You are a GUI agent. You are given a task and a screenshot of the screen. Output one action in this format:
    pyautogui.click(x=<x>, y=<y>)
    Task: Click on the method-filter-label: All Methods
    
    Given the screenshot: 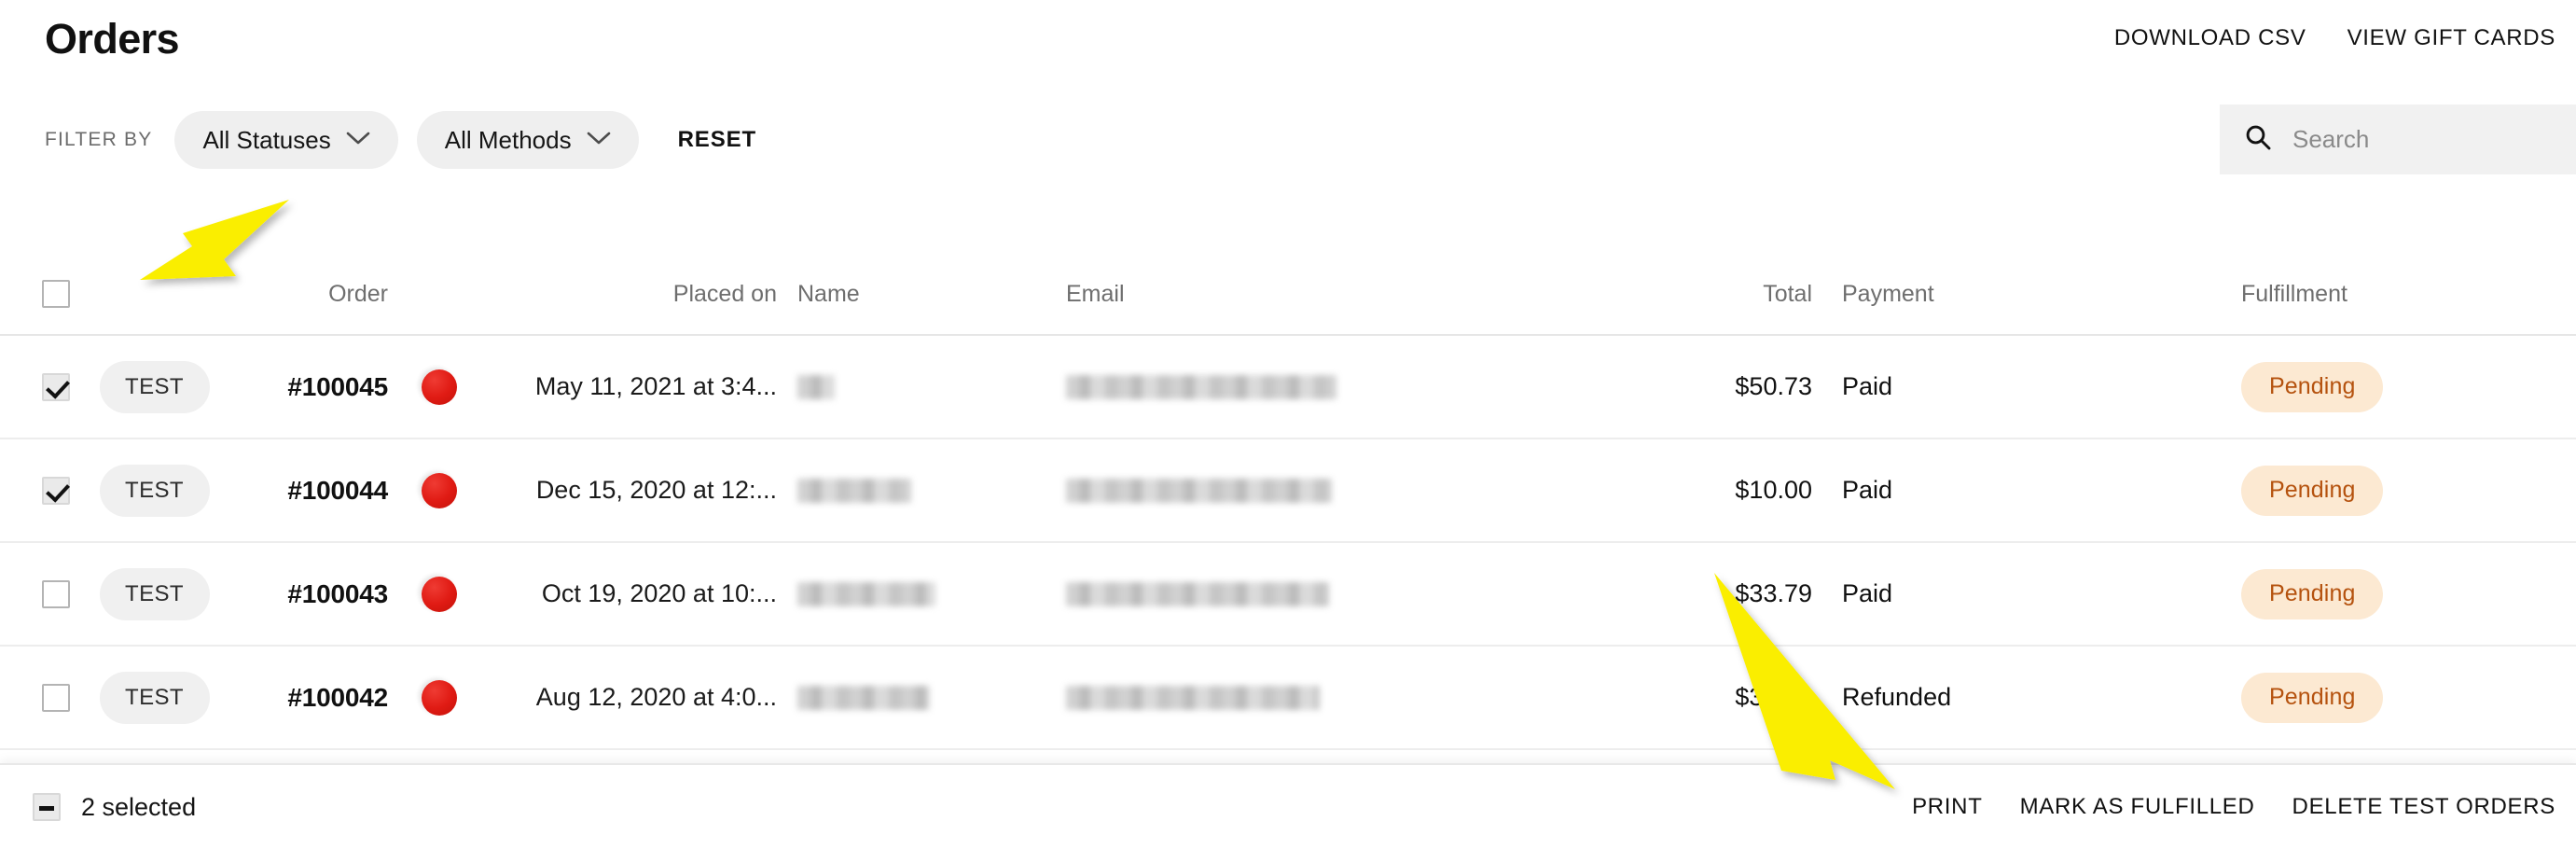 What is the action you would take?
    pyautogui.click(x=508, y=139)
    